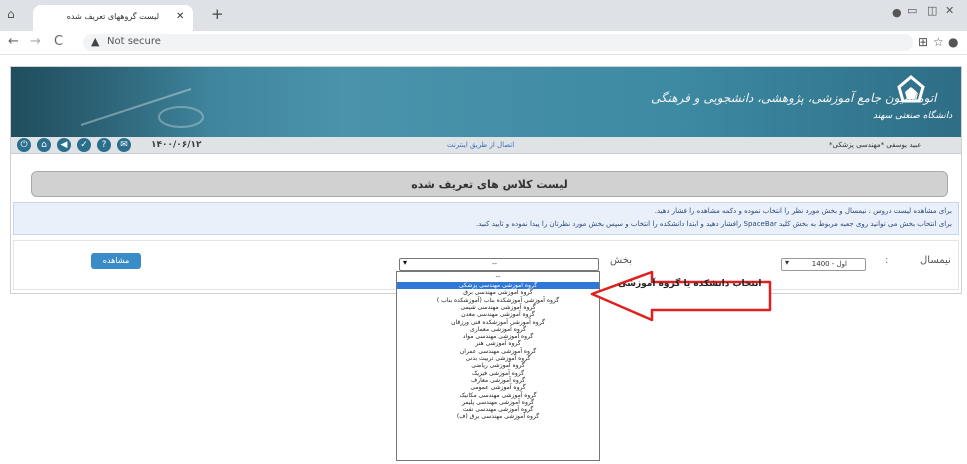 The height and width of the screenshot is (464, 967). What do you see at coordinates (949, 10) in the screenshot?
I see `close-window-icon: ✕` at bounding box center [949, 10].